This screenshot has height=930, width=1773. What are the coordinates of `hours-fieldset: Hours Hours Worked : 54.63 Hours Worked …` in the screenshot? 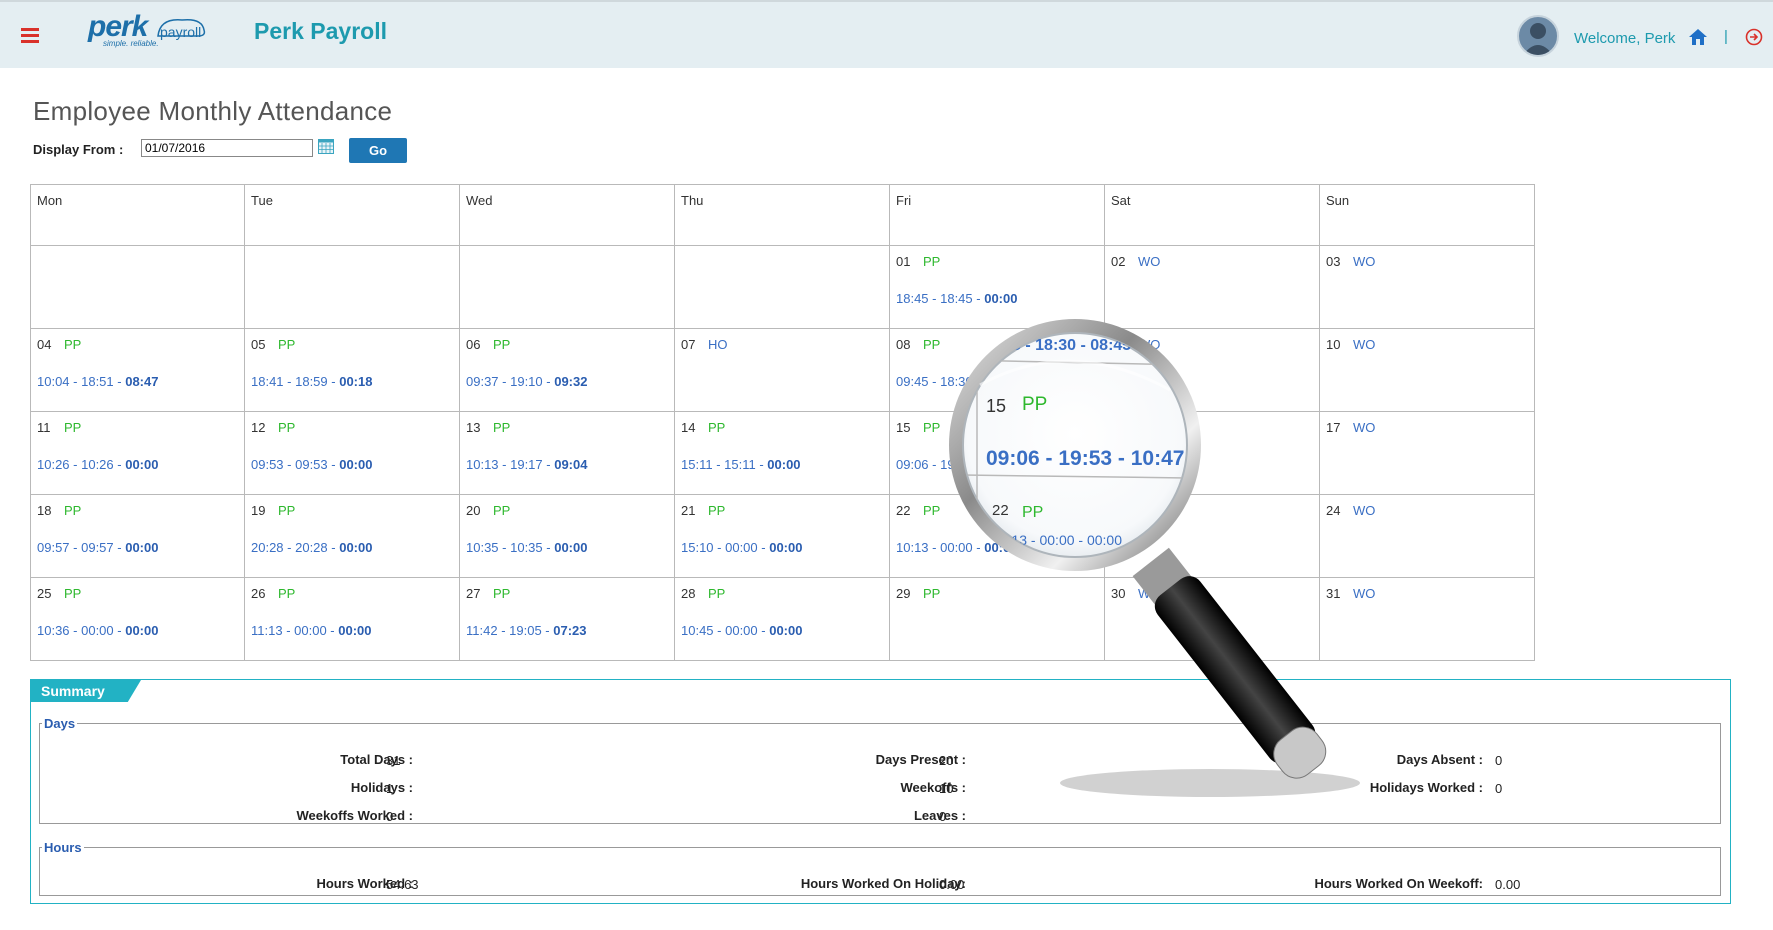 It's located at (880, 868).